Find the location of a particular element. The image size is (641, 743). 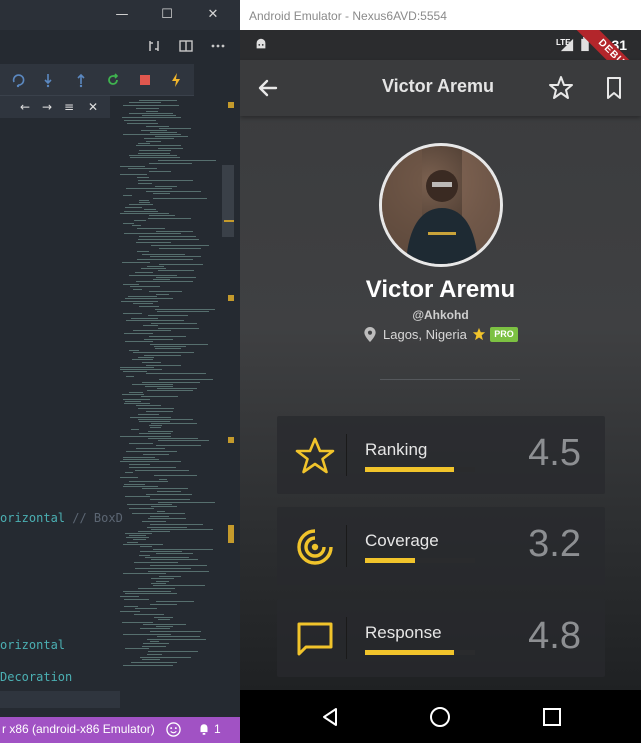

editor-scrollbar-thumb is located at coordinates (228, 201).